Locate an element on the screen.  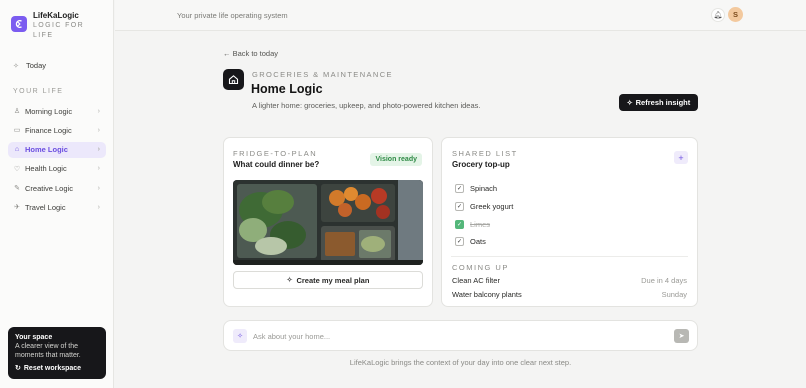
grocery-checklist: ✓ Spinach ✓ Greek yogurt ✓ Limes ✓ Oats is located at coordinates (484, 215).